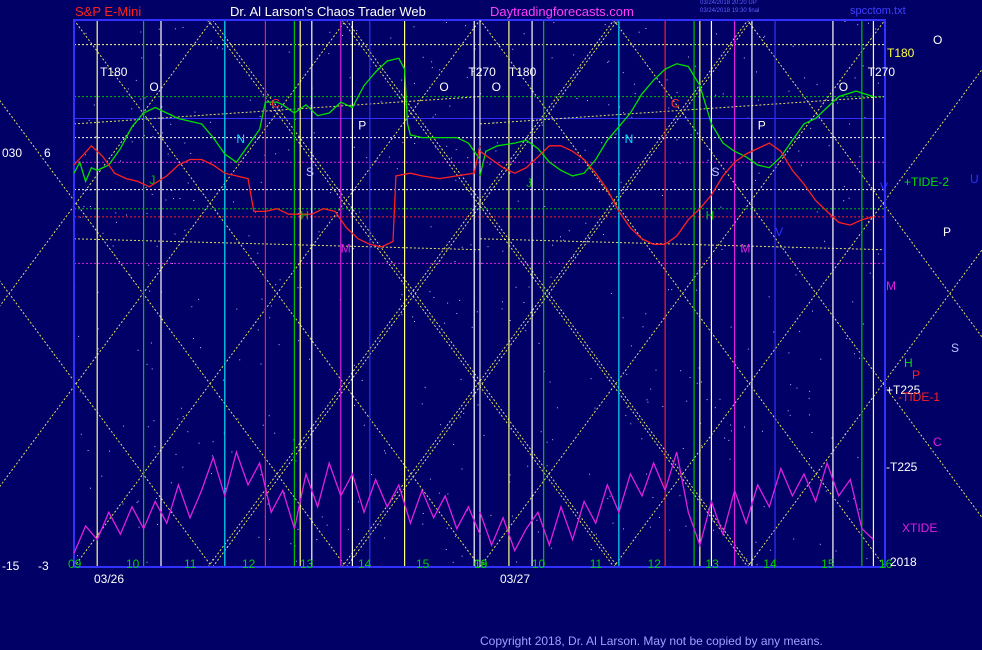 The width and height of the screenshot is (982, 650). I want to click on hour-tick-label: 12, so click(655, 564).